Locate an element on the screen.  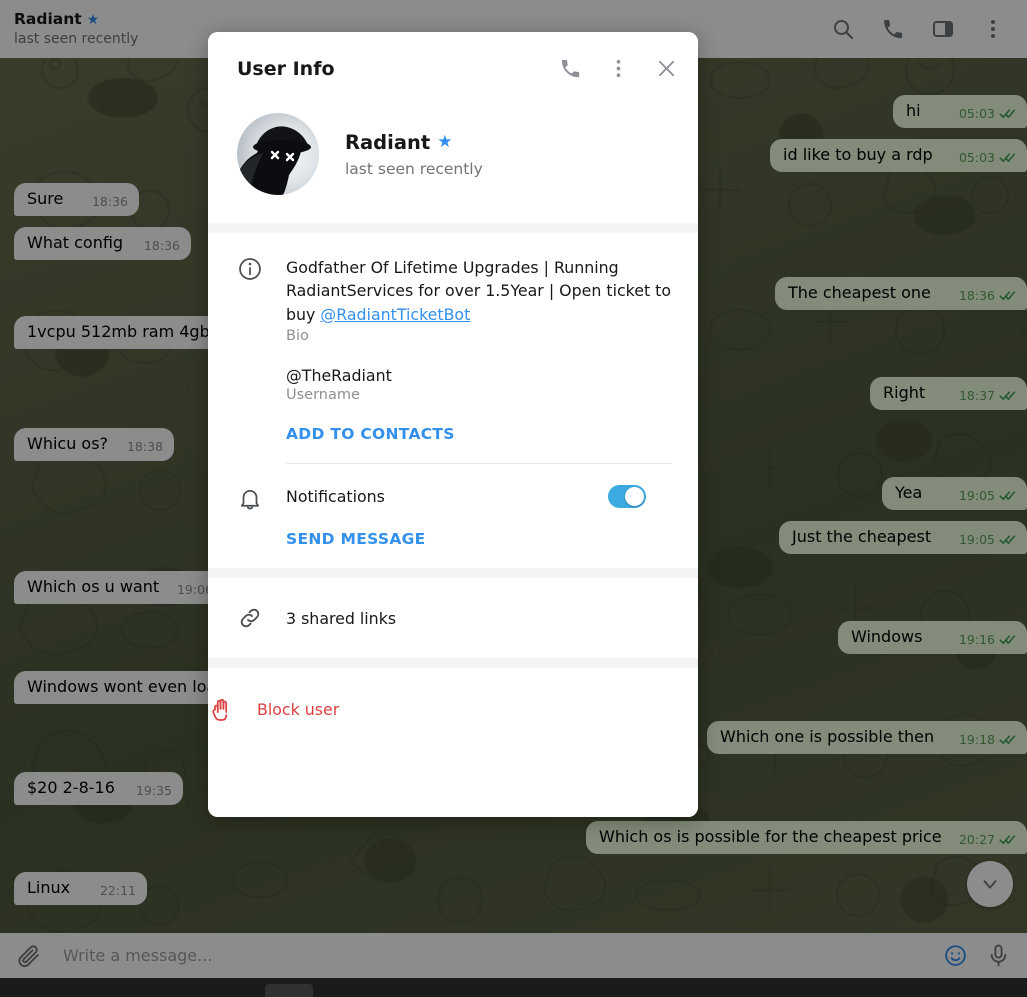
shared-links-label: 3 shared links is located at coordinates (341, 618).